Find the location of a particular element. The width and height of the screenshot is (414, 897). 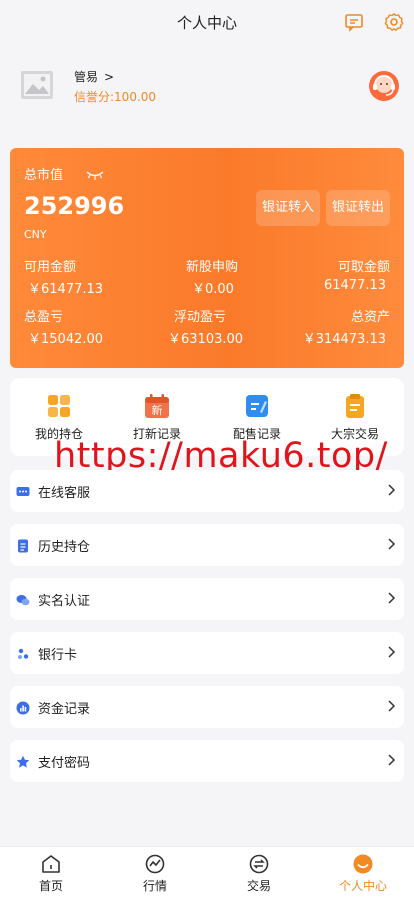

svg-text: 新 is located at coordinates (157, 410).